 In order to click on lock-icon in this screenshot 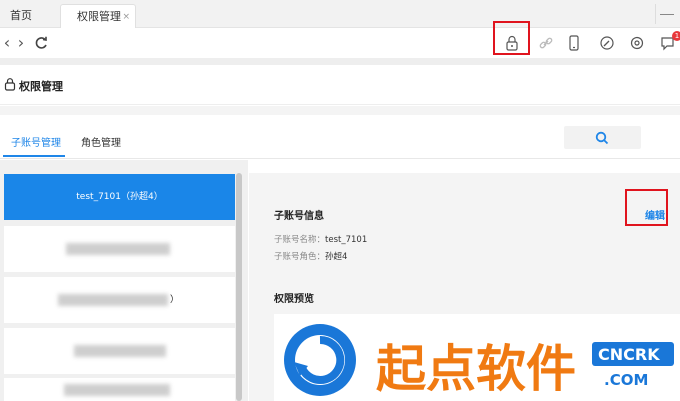, I will do `click(10, 84)`.